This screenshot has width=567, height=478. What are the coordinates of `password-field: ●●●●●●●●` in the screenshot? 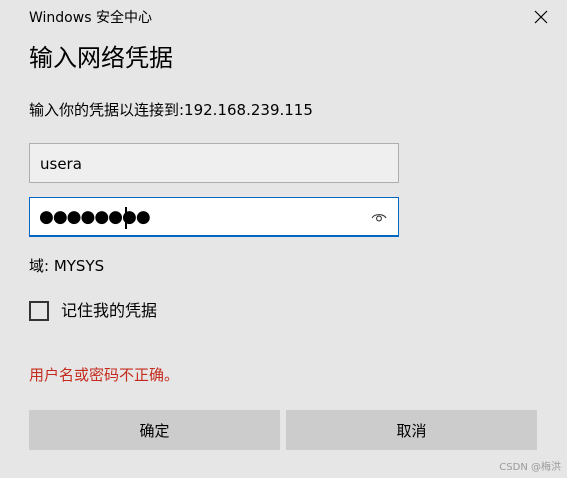 It's located at (214, 217).